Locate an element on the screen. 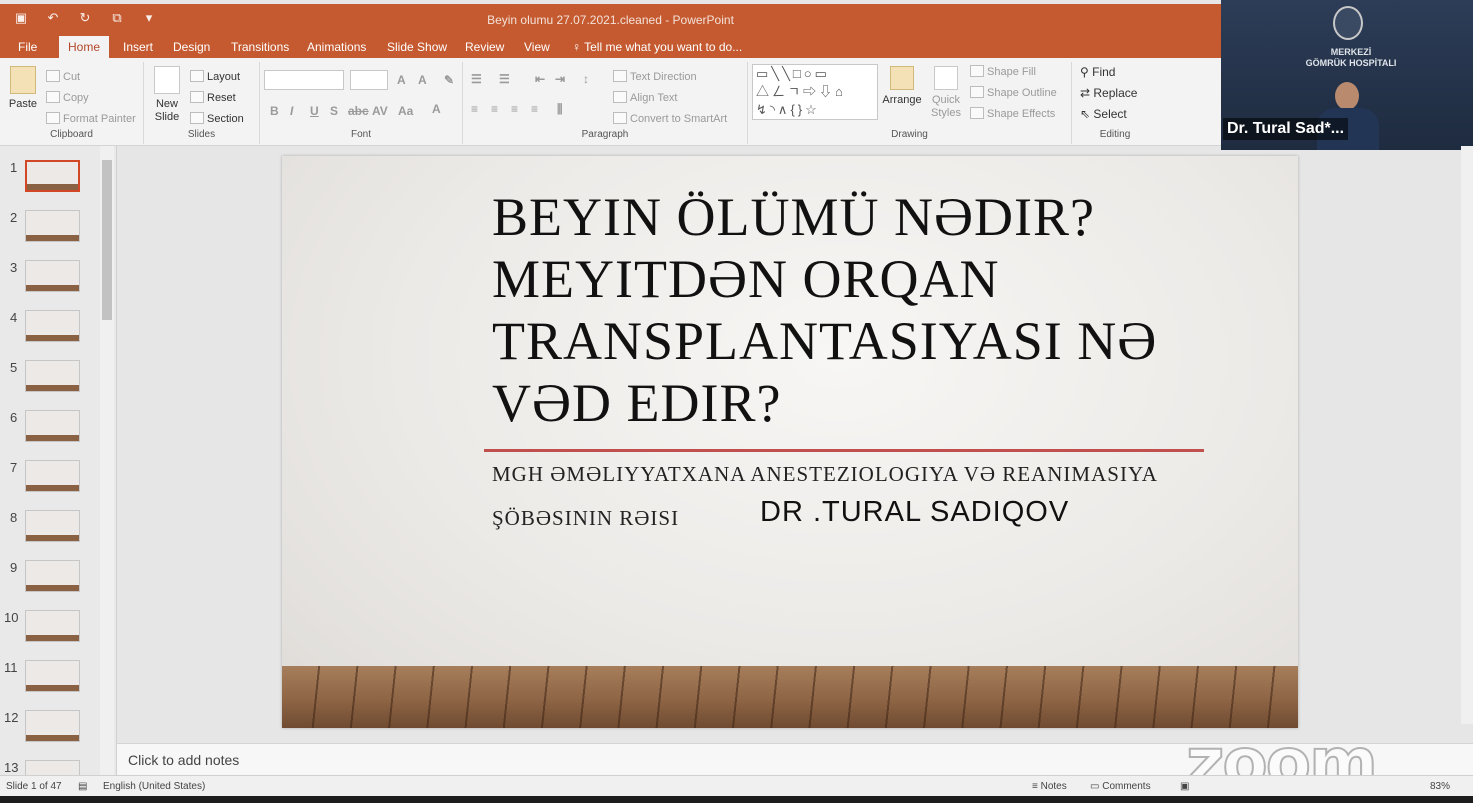  tab-view: View is located at coordinates (537, 47).